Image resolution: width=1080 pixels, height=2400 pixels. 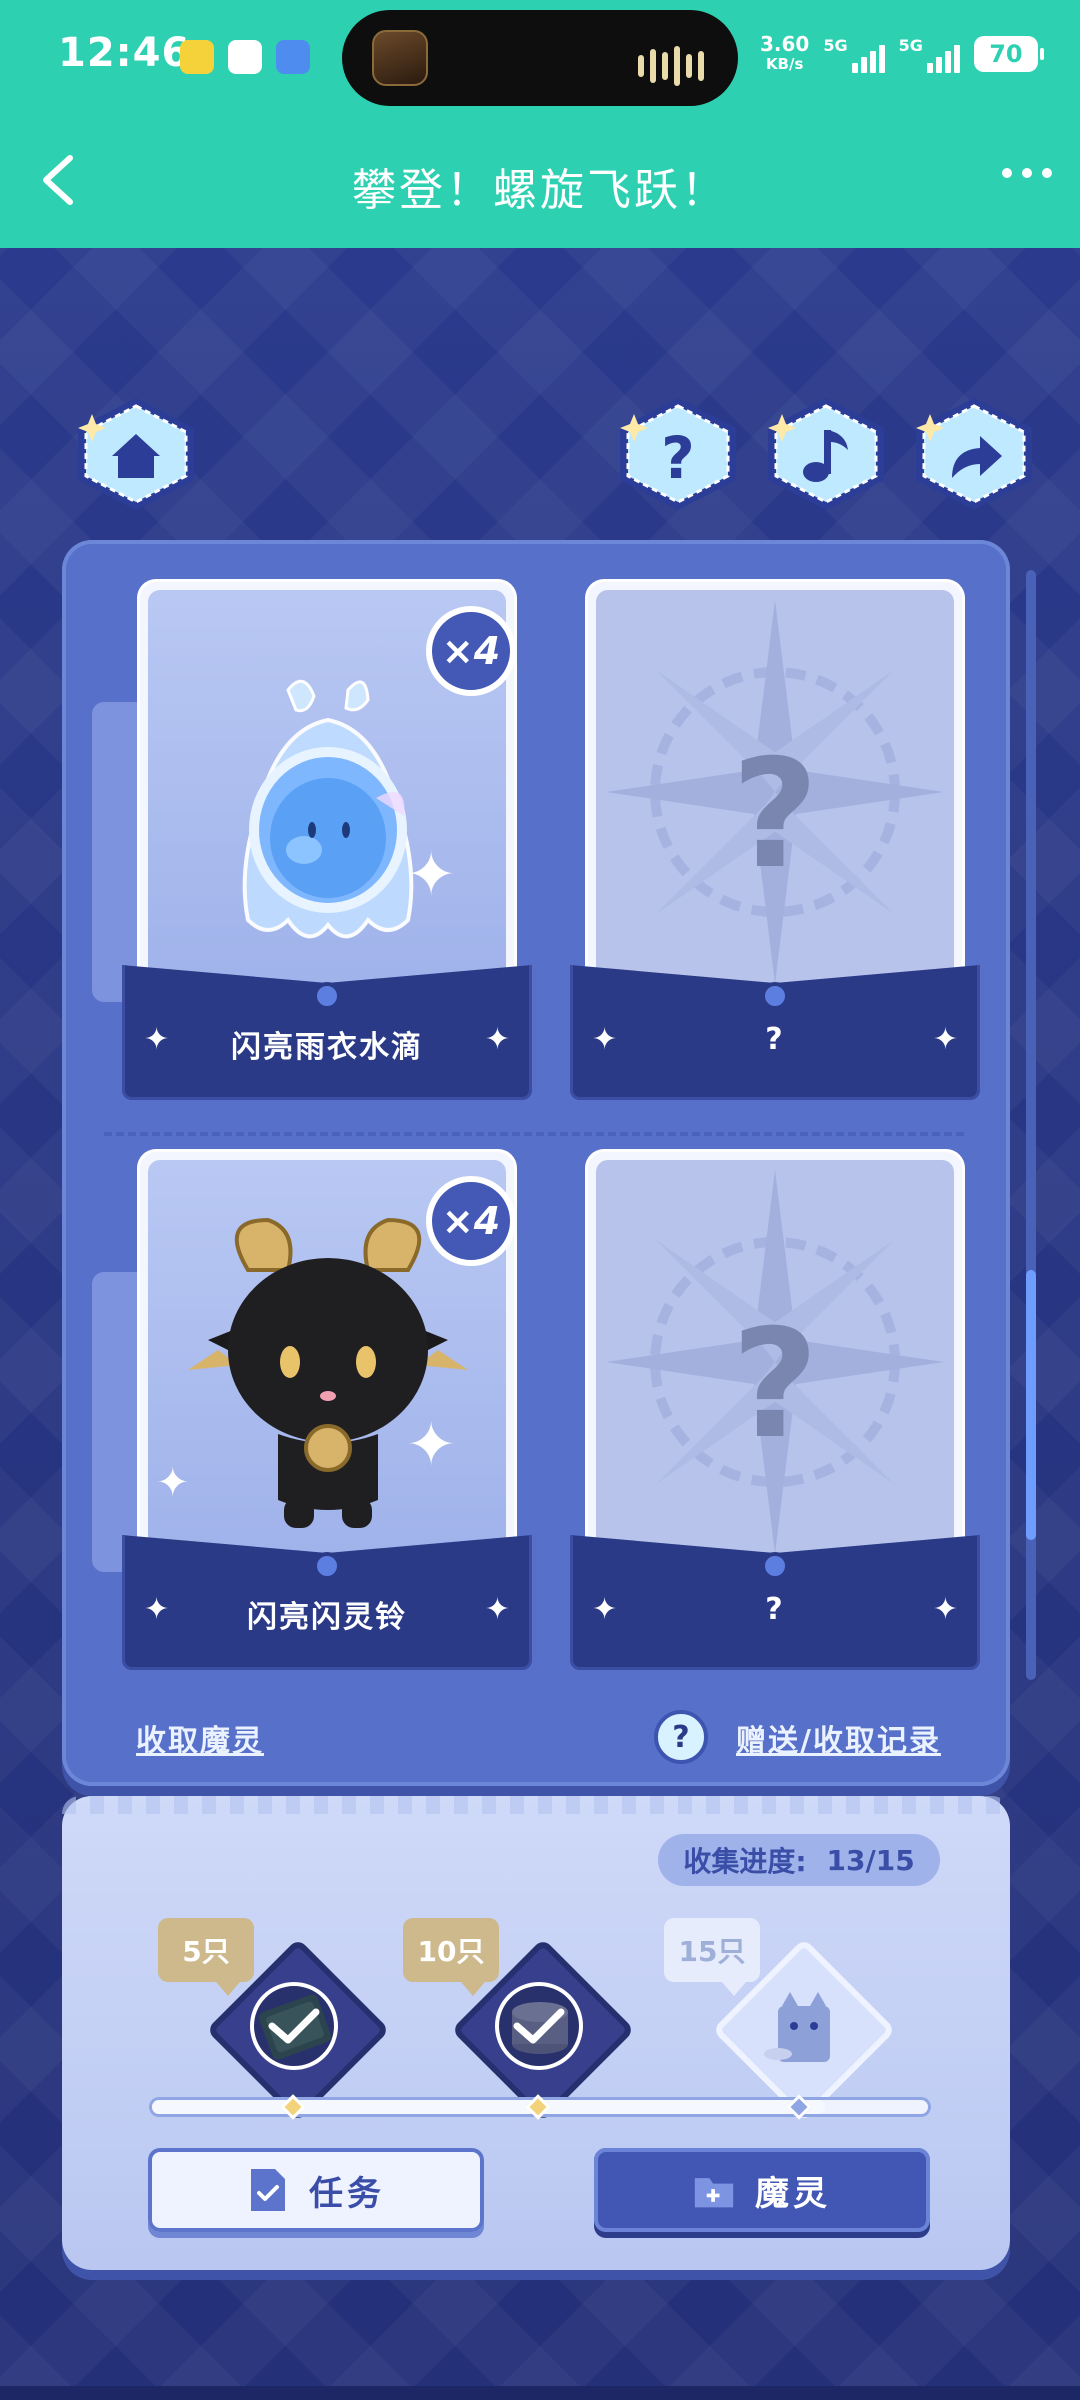 What do you see at coordinates (268, 2190) in the screenshot?
I see `task-document-icon` at bounding box center [268, 2190].